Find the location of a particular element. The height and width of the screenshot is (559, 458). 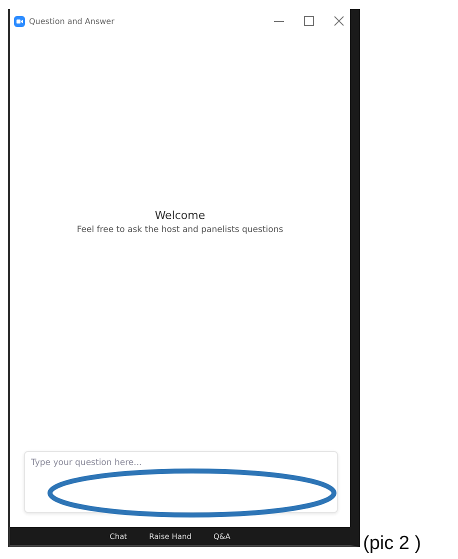

camera-icon is located at coordinates (19, 21).